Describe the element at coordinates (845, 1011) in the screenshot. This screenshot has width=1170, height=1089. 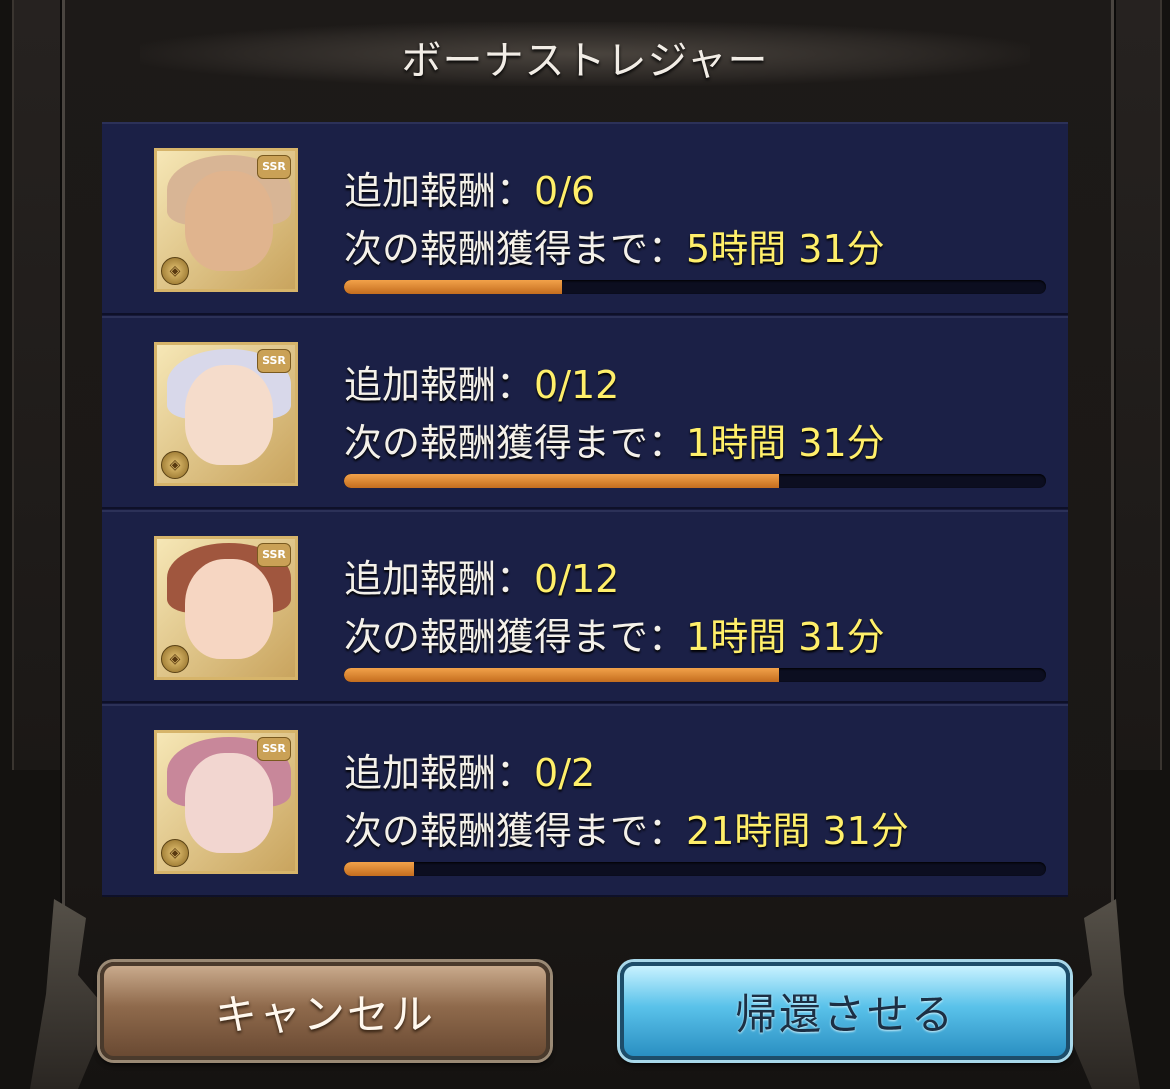
I see `return-button: 帰還させる` at that location.